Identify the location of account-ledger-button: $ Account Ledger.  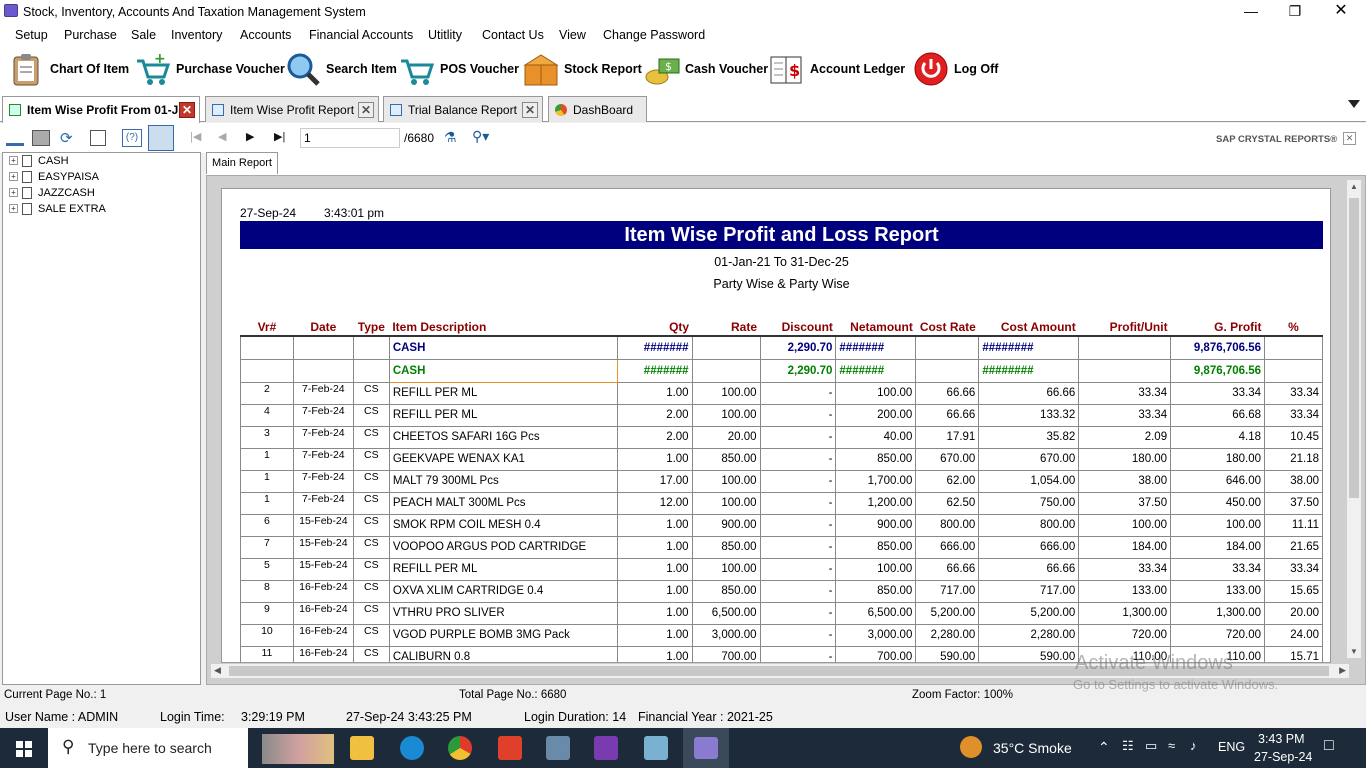
(836, 69).